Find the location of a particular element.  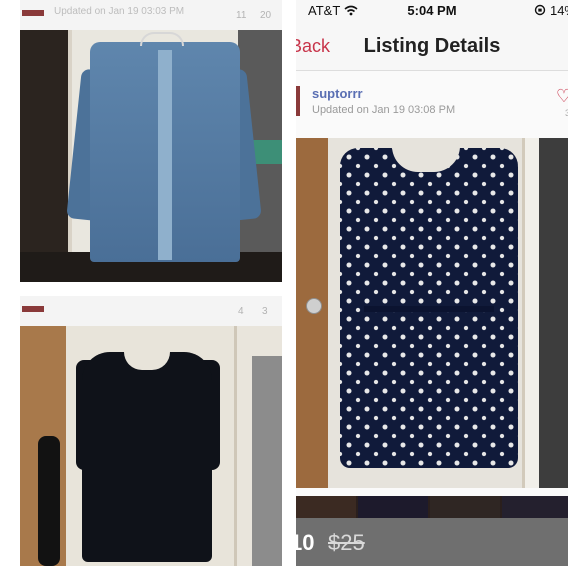

status-bar: AT&T 5:04 PM 14% is located at coordinates (432, 11).